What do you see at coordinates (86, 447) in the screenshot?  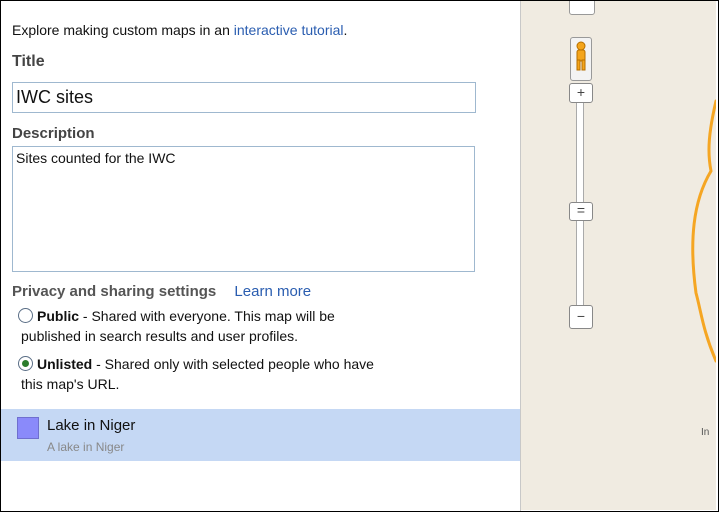 I see `layer-description: A lake in Niger` at bounding box center [86, 447].